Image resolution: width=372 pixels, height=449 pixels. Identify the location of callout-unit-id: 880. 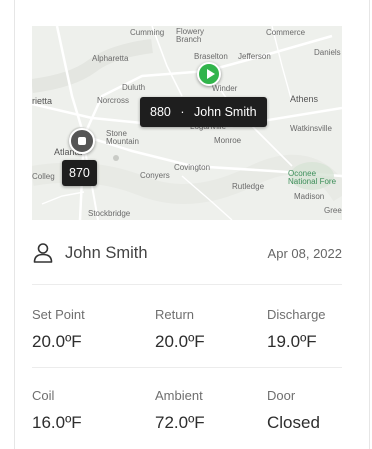
(160, 112).